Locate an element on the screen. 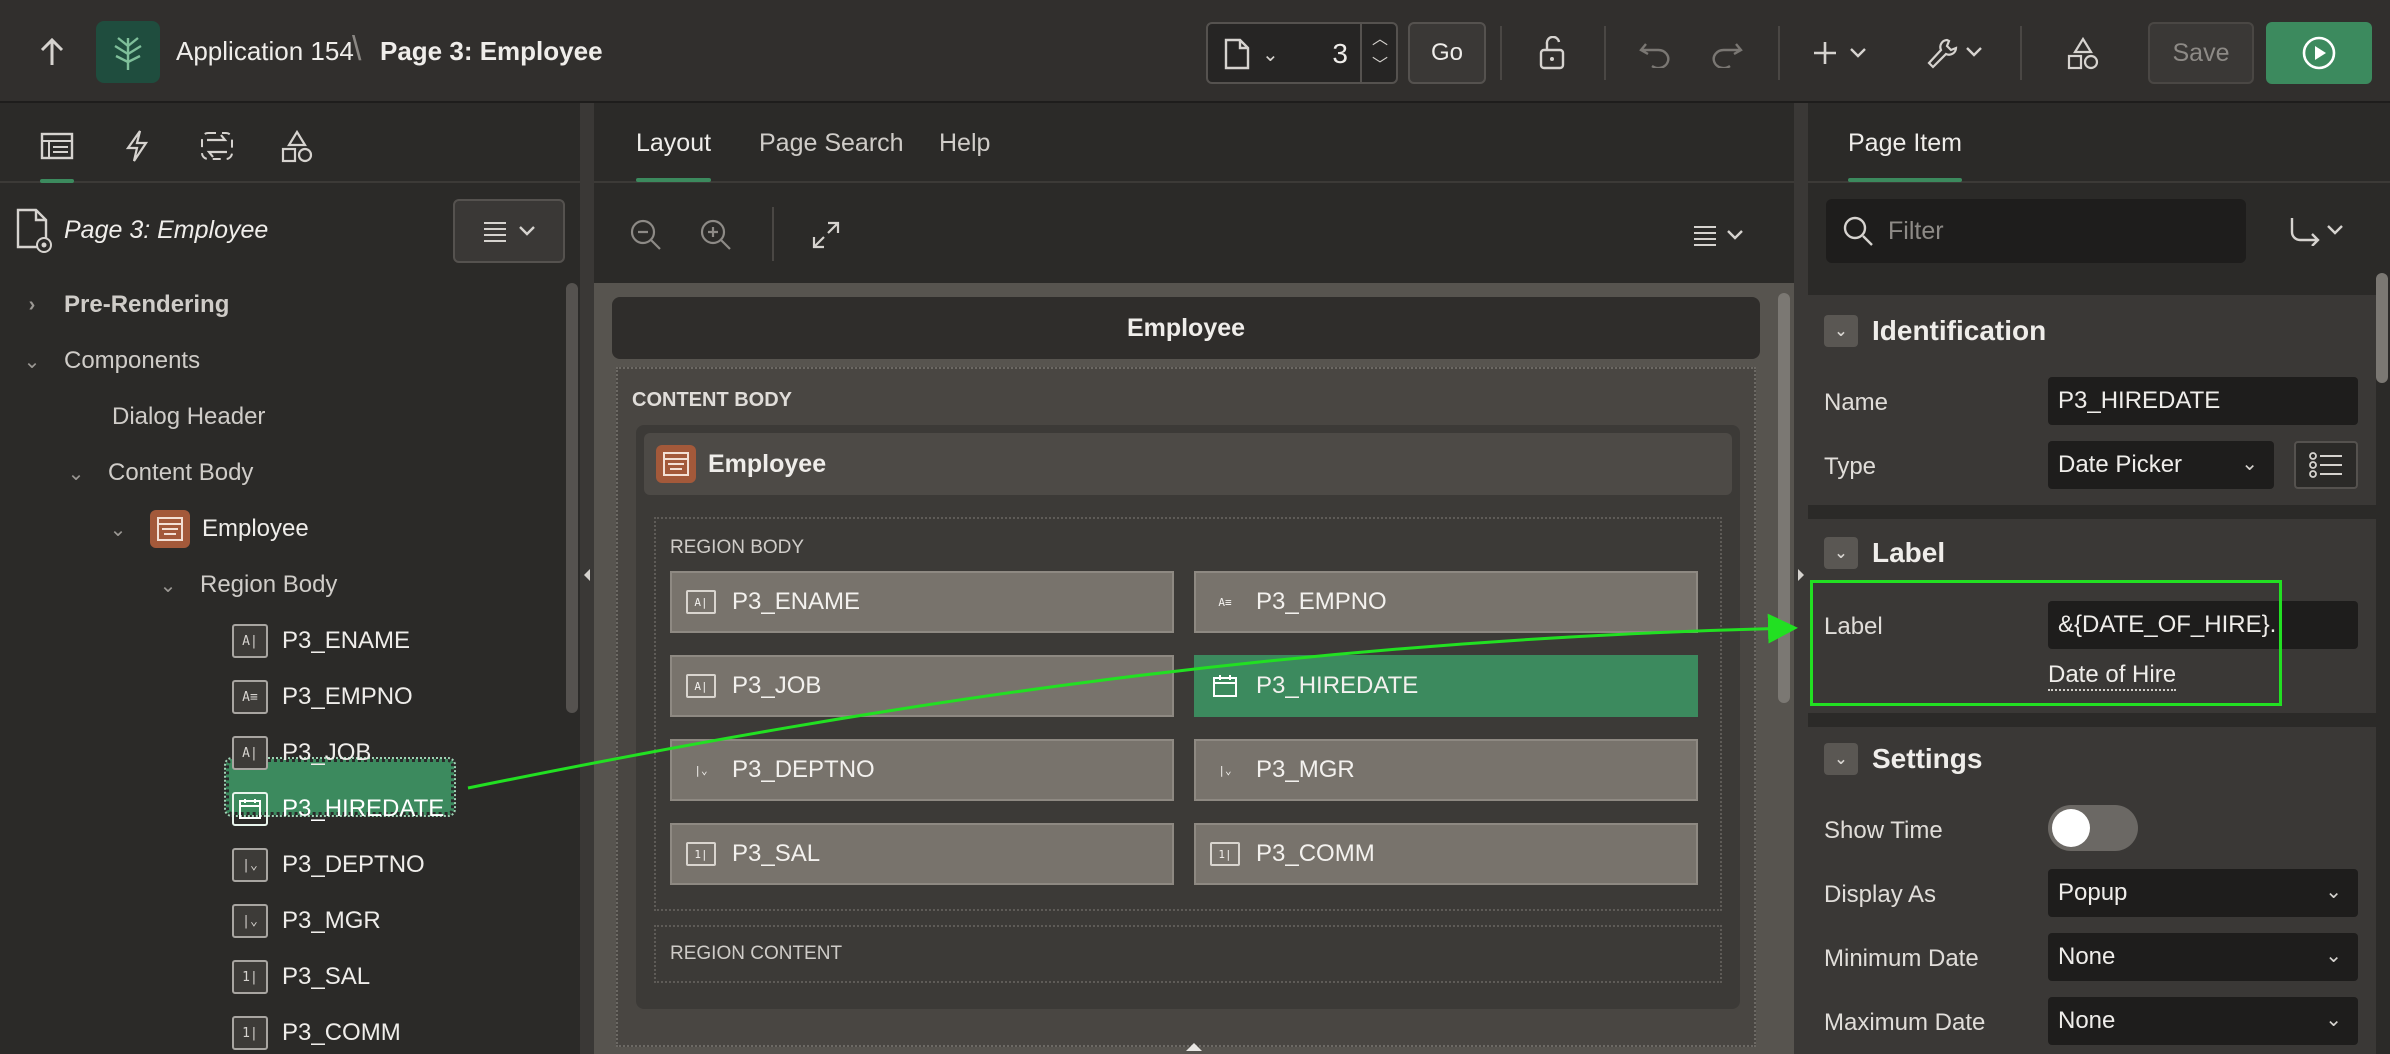  layout-item-p3-ename: A| P3_ENAME is located at coordinates (922, 602).